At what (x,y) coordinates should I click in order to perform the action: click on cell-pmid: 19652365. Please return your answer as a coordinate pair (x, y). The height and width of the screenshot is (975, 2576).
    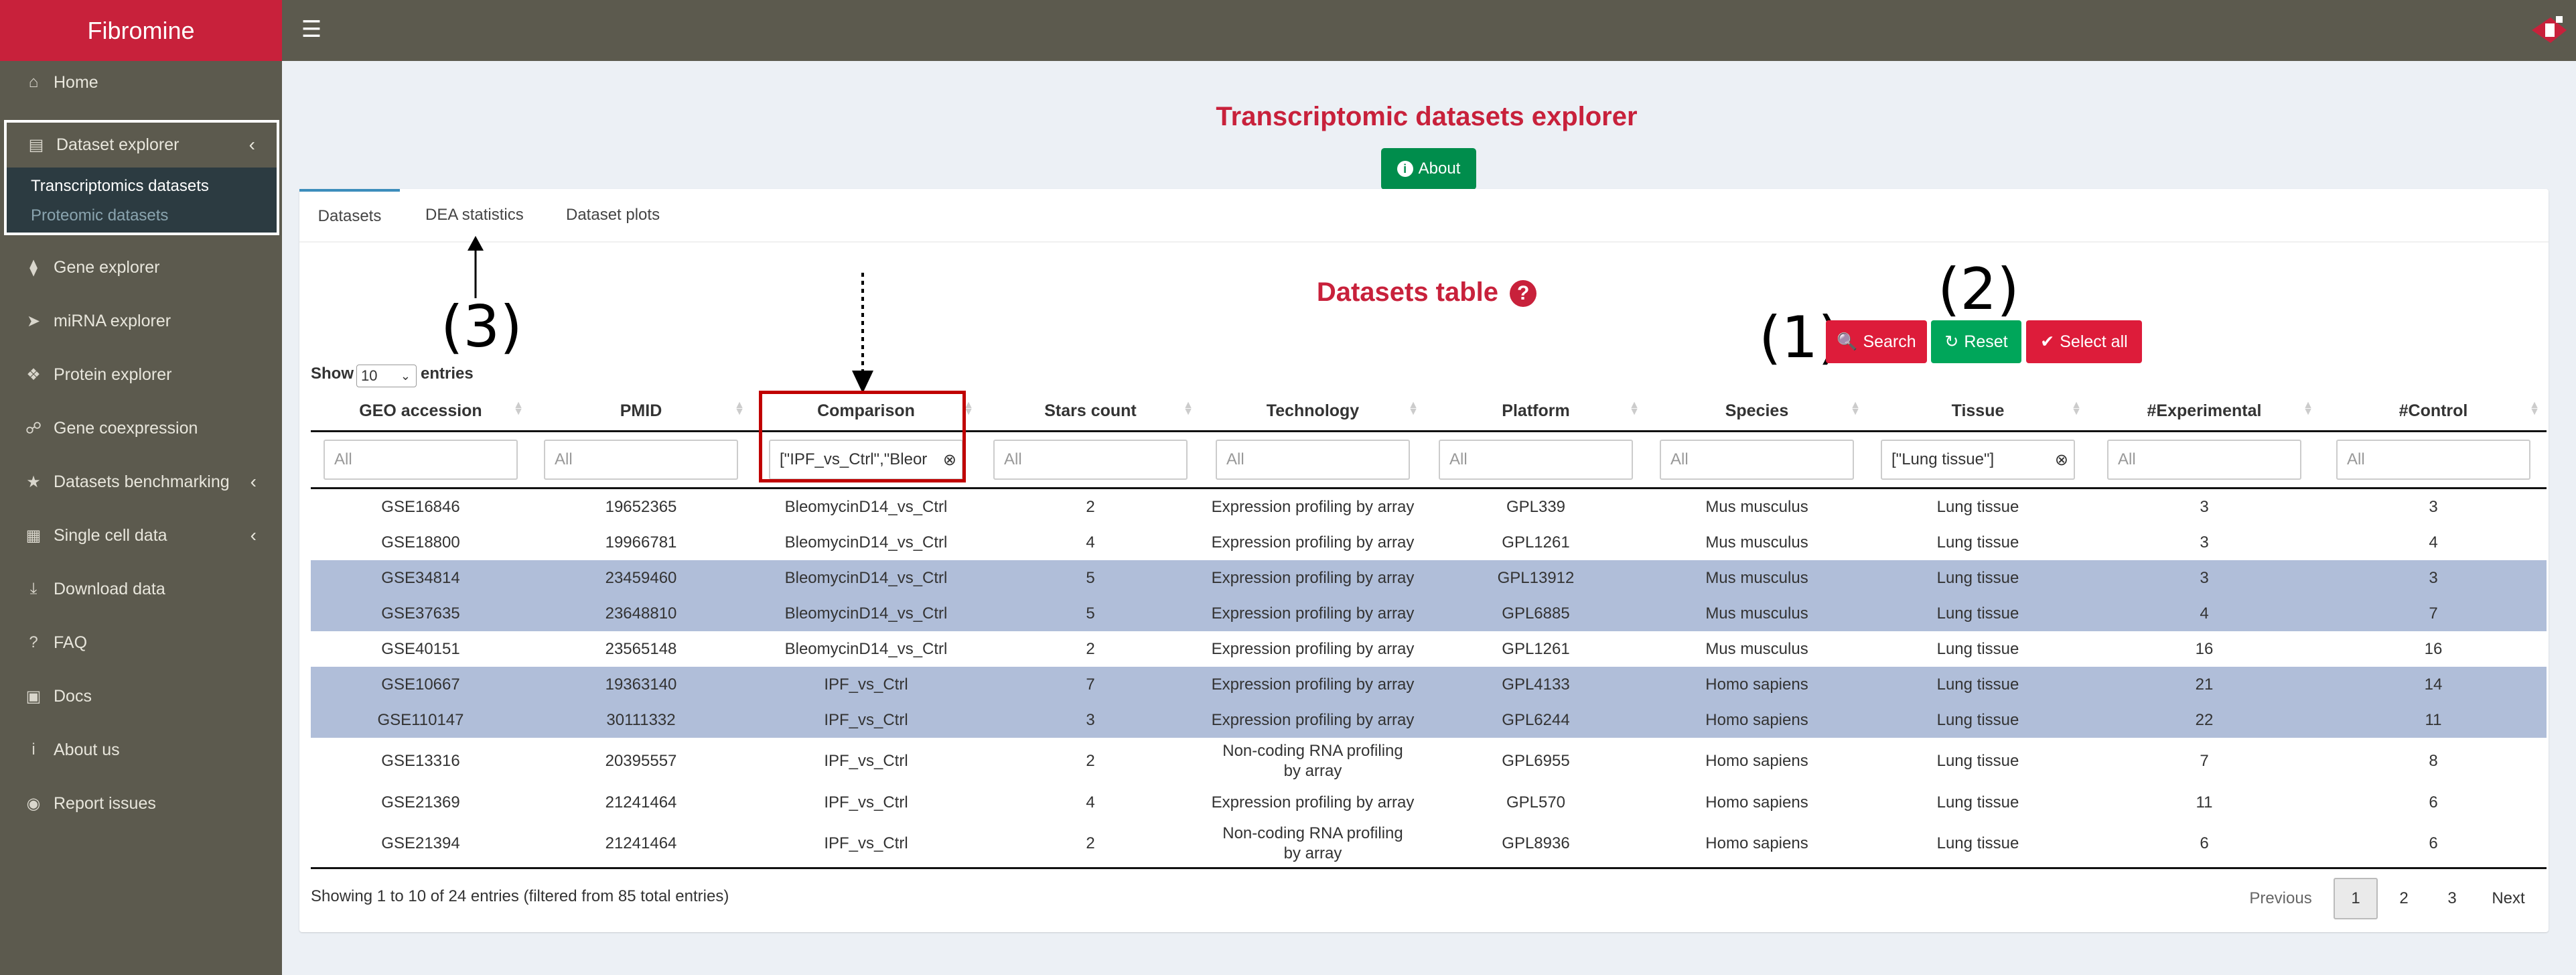
    Looking at the image, I should click on (641, 507).